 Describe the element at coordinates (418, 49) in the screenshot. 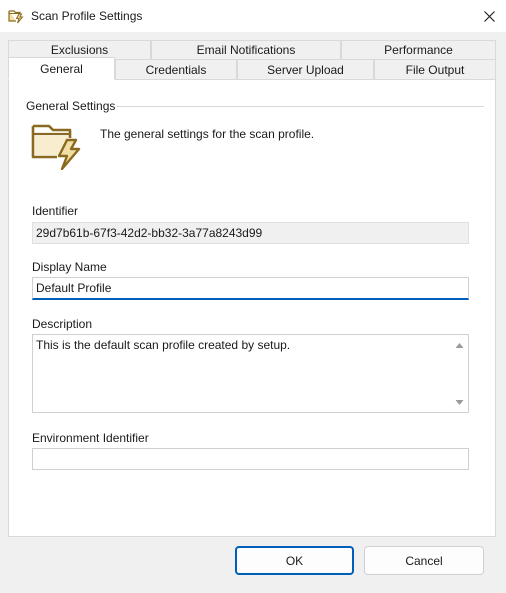

I see `tab-performance: Performance` at that location.